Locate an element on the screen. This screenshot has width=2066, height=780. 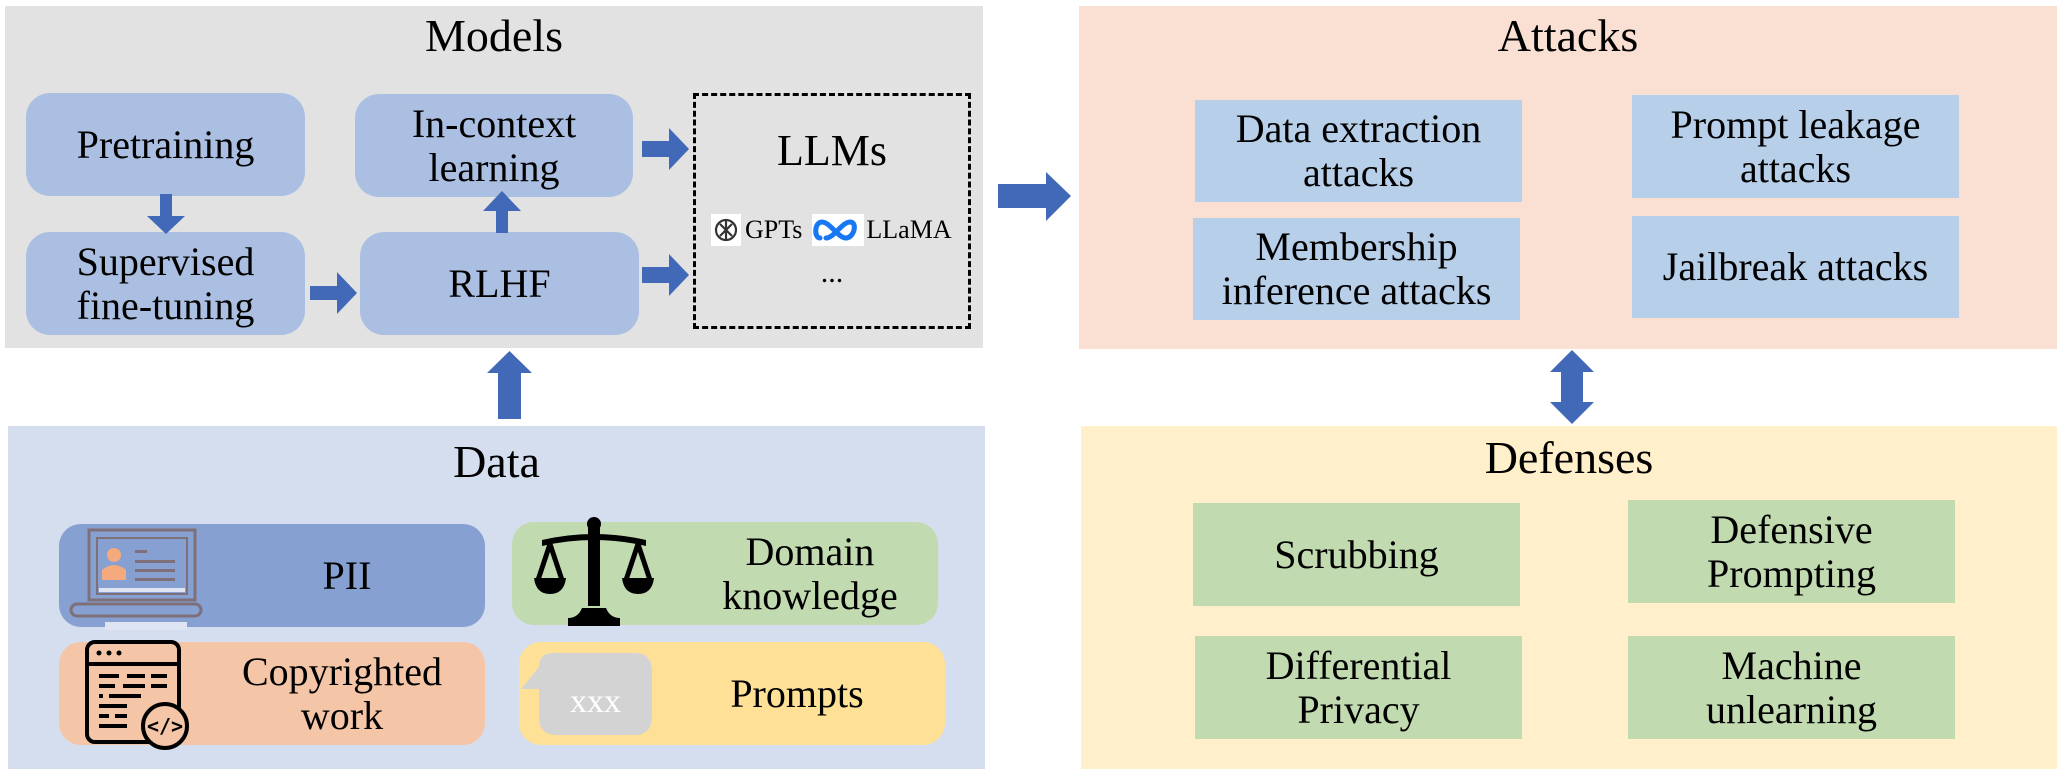
data-title: Data is located at coordinates (496, 461).